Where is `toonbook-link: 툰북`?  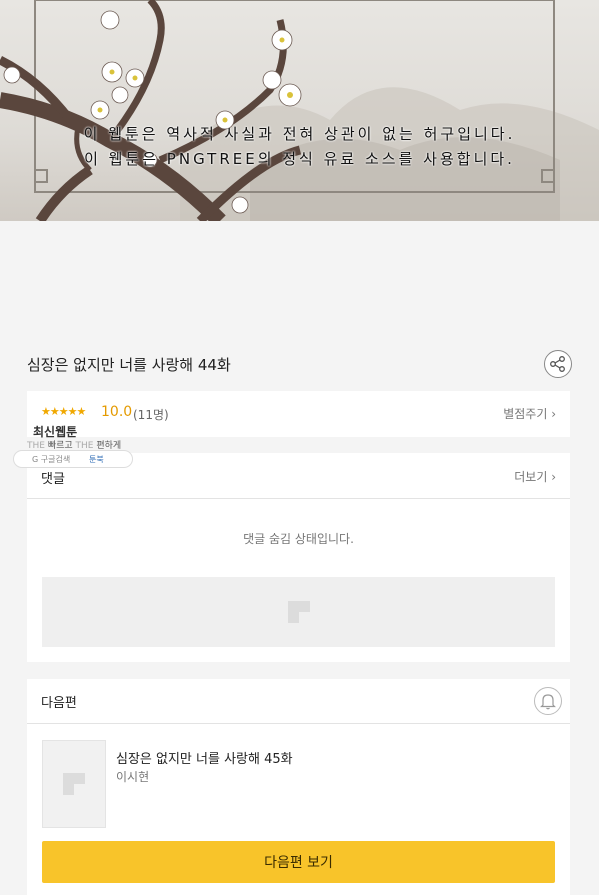
toonbook-link: 툰북 is located at coordinates (96, 459).